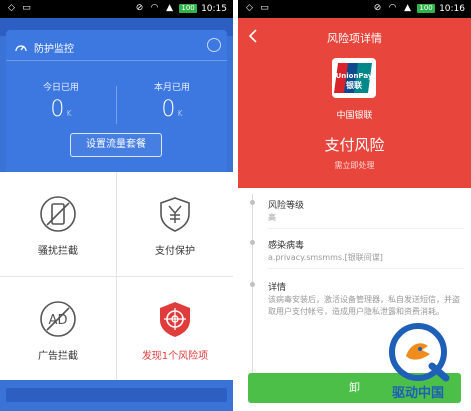 This screenshot has width=471, height=411. What do you see at coordinates (452, 8) in the screenshot?
I see `status-time: 10:16` at bounding box center [452, 8].